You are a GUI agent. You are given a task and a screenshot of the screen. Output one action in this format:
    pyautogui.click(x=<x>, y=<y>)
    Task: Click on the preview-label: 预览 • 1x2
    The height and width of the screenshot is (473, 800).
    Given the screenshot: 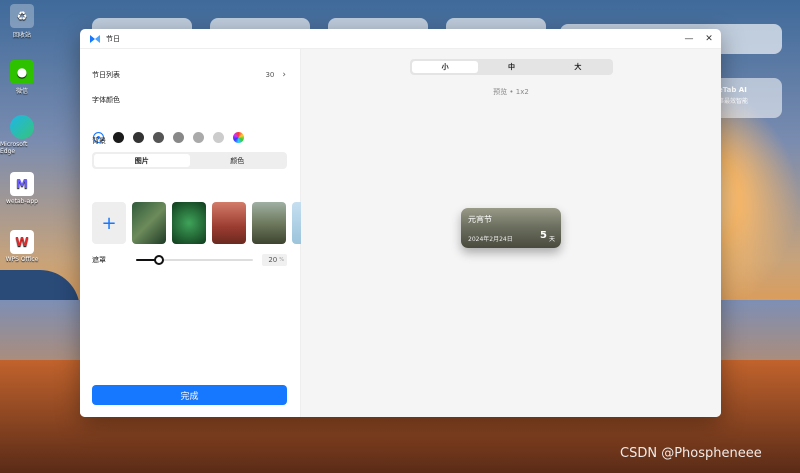 What is the action you would take?
    pyautogui.click(x=511, y=92)
    